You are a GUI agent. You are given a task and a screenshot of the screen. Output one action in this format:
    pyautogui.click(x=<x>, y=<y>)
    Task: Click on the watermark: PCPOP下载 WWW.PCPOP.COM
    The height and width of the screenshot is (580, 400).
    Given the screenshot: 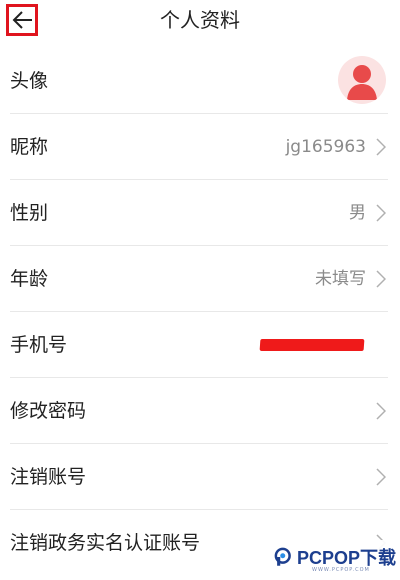 What is the action you would take?
    pyautogui.click(x=334, y=557)
    